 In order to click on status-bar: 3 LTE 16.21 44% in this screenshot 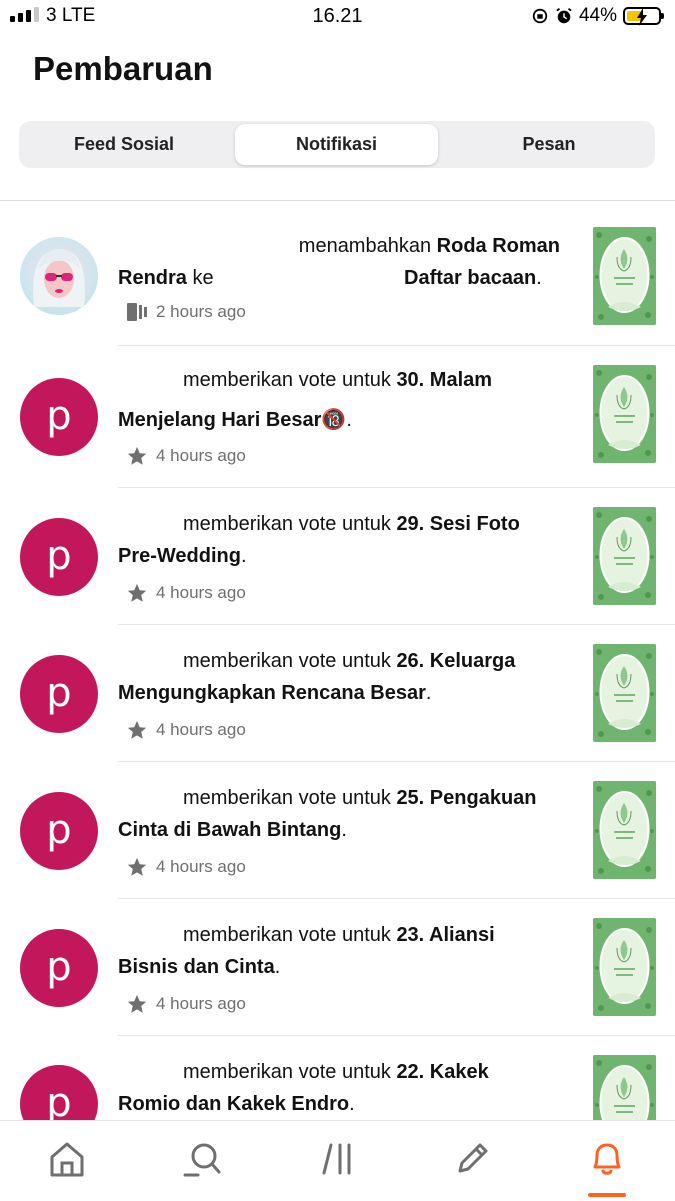, I will do `click(337, 18)`.